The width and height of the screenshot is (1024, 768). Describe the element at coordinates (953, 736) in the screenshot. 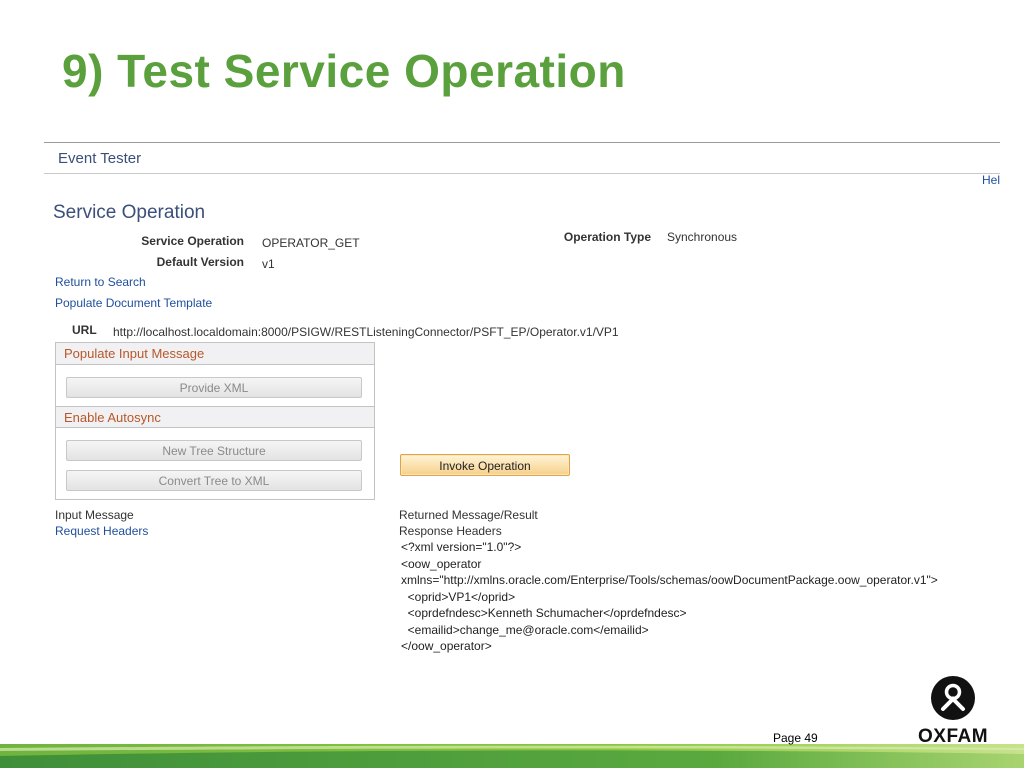

I see `oxfam-wordmark: OXFAM` at that location.